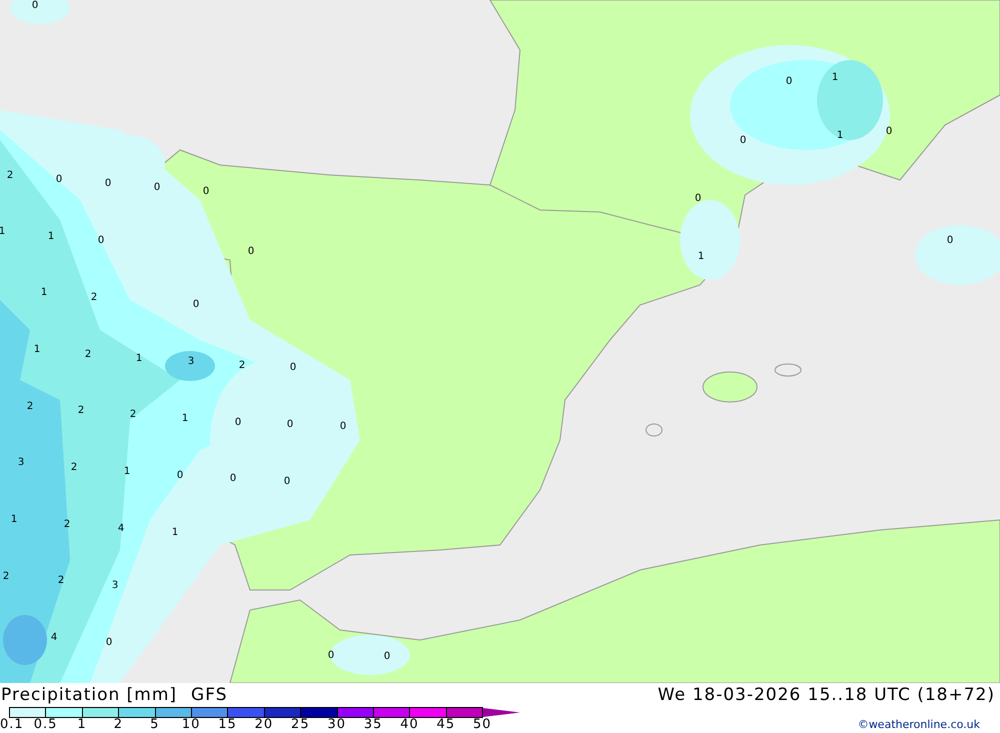 This screenshot has height=733, width=1000. Describe the element at coordinates (826, 695) in the screenshot. I see `valid-time: We 18-03-2026 15..18 UTC (18+72)` at that location.